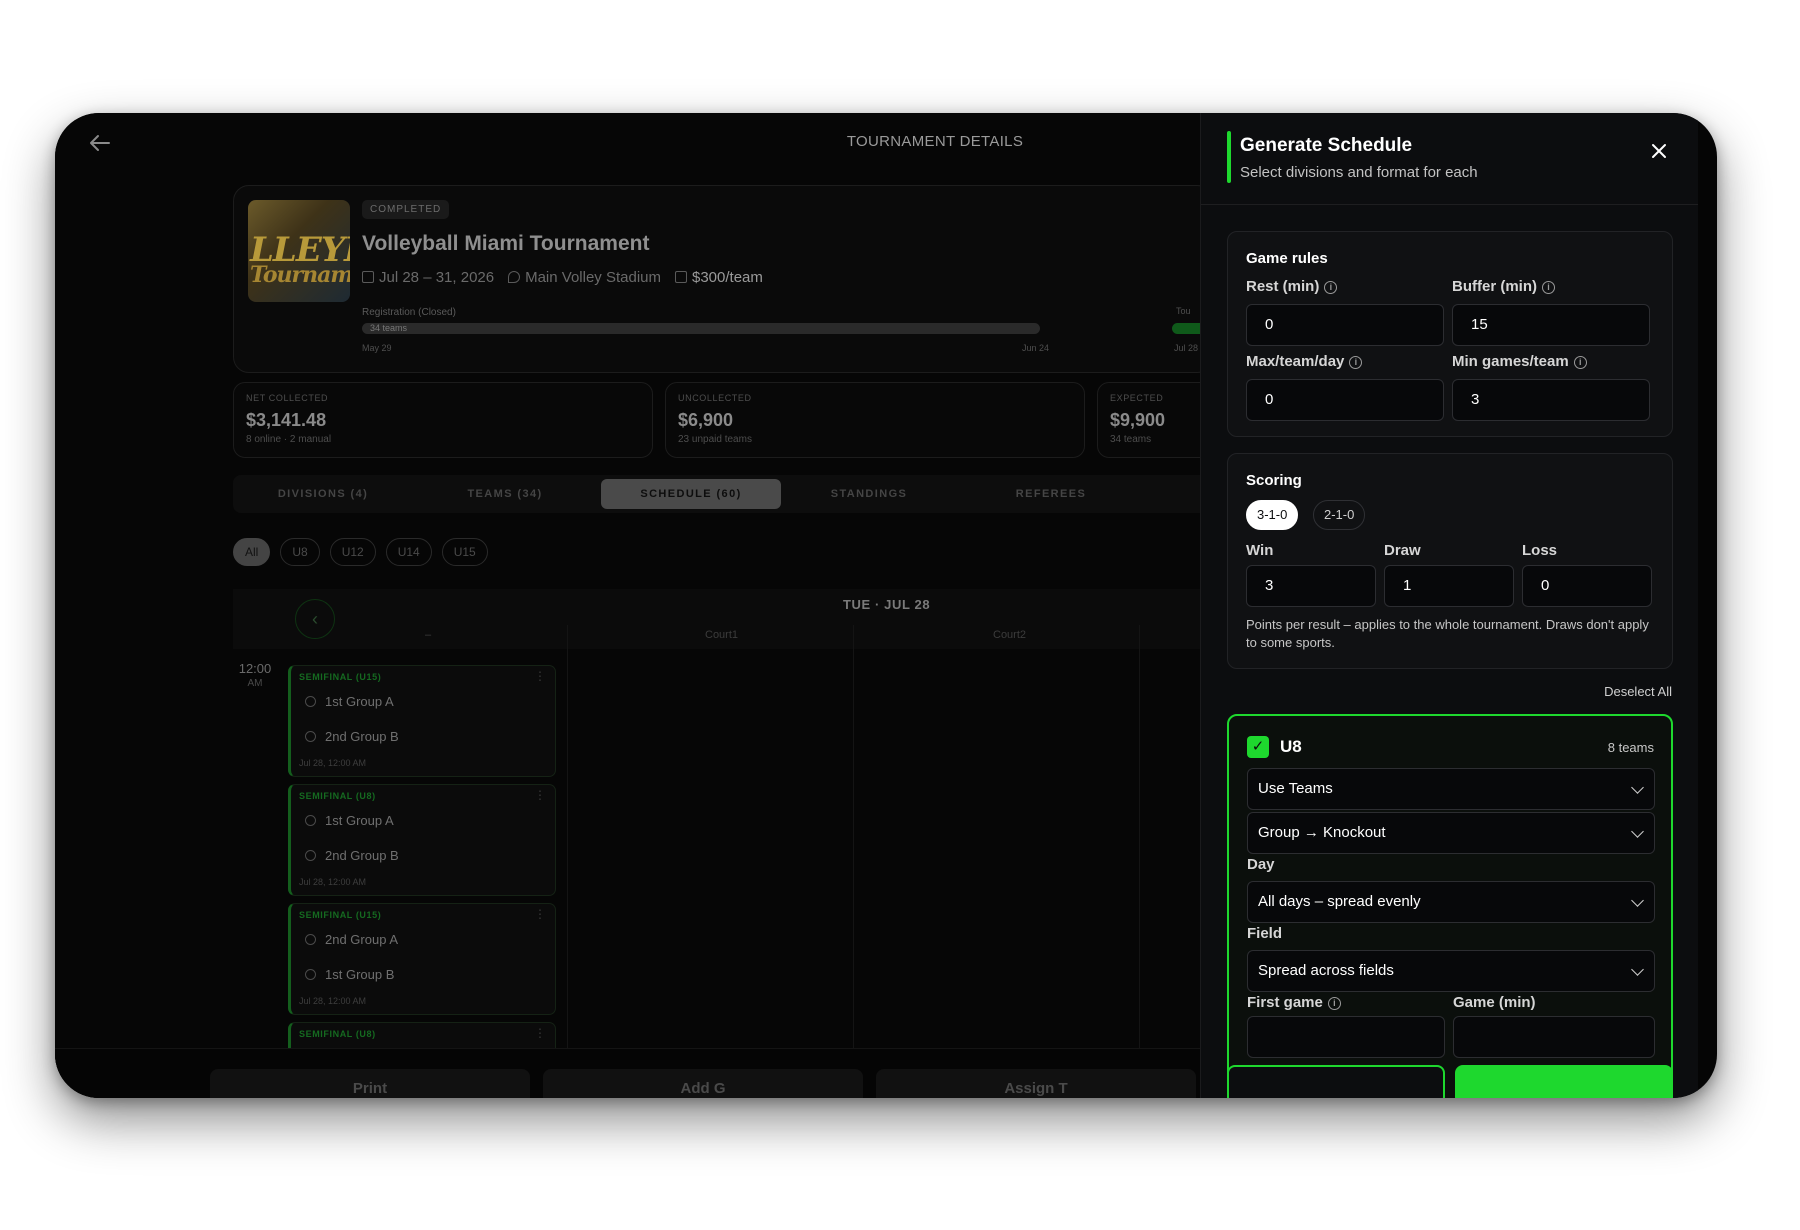 The height and width of the screenshot is (1230, 1800). I want to click on buffer-label: Buffer (min) i, so click(1503, 286).